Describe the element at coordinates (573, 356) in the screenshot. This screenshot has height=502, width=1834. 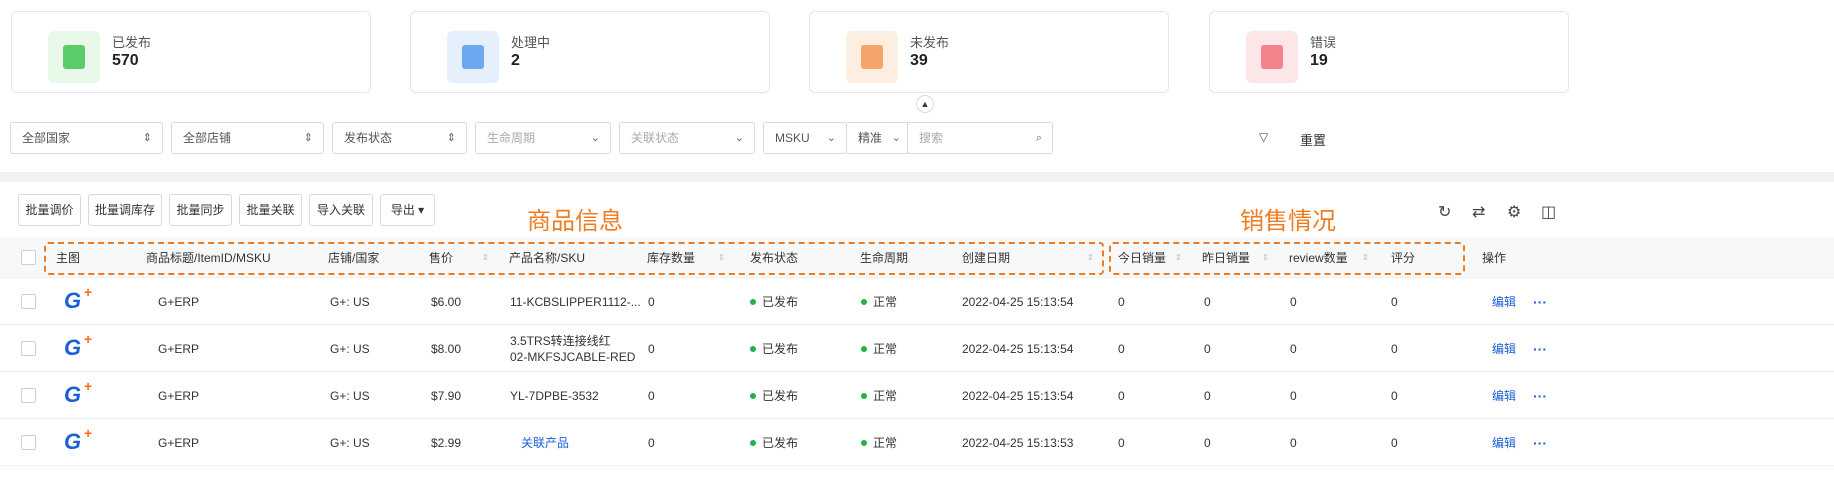
I see `product-sku: 02-MKFSJCABLE-RED` at that location.